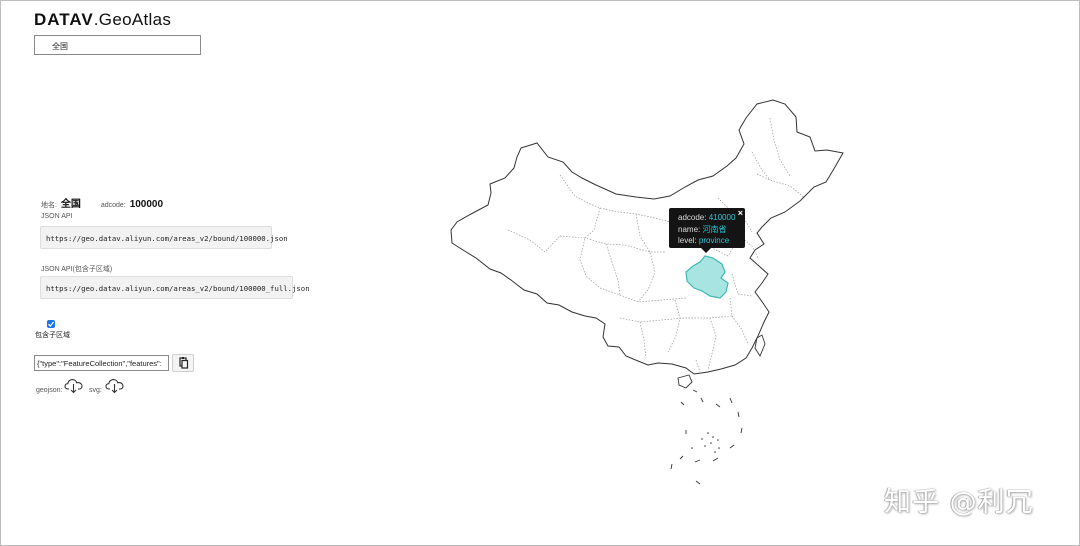  I want to click on json-api-full-label: JSON API(包含子区域), so click(77, 269).